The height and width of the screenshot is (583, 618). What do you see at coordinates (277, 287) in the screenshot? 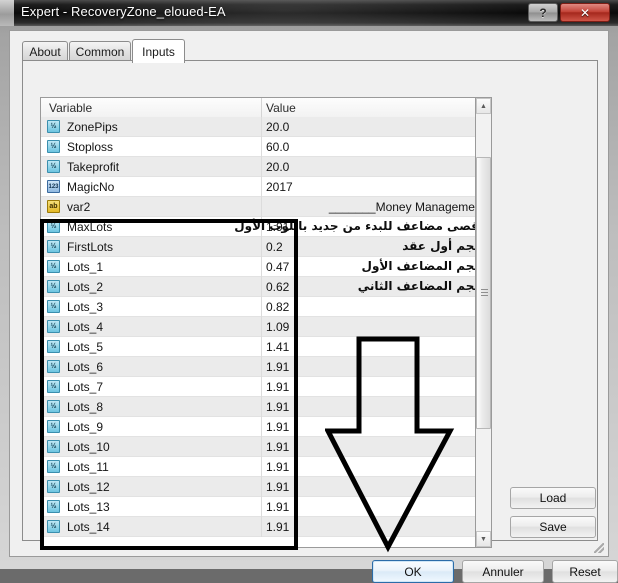
I see `row-value: 0.62` at bounding box center [277, 287].